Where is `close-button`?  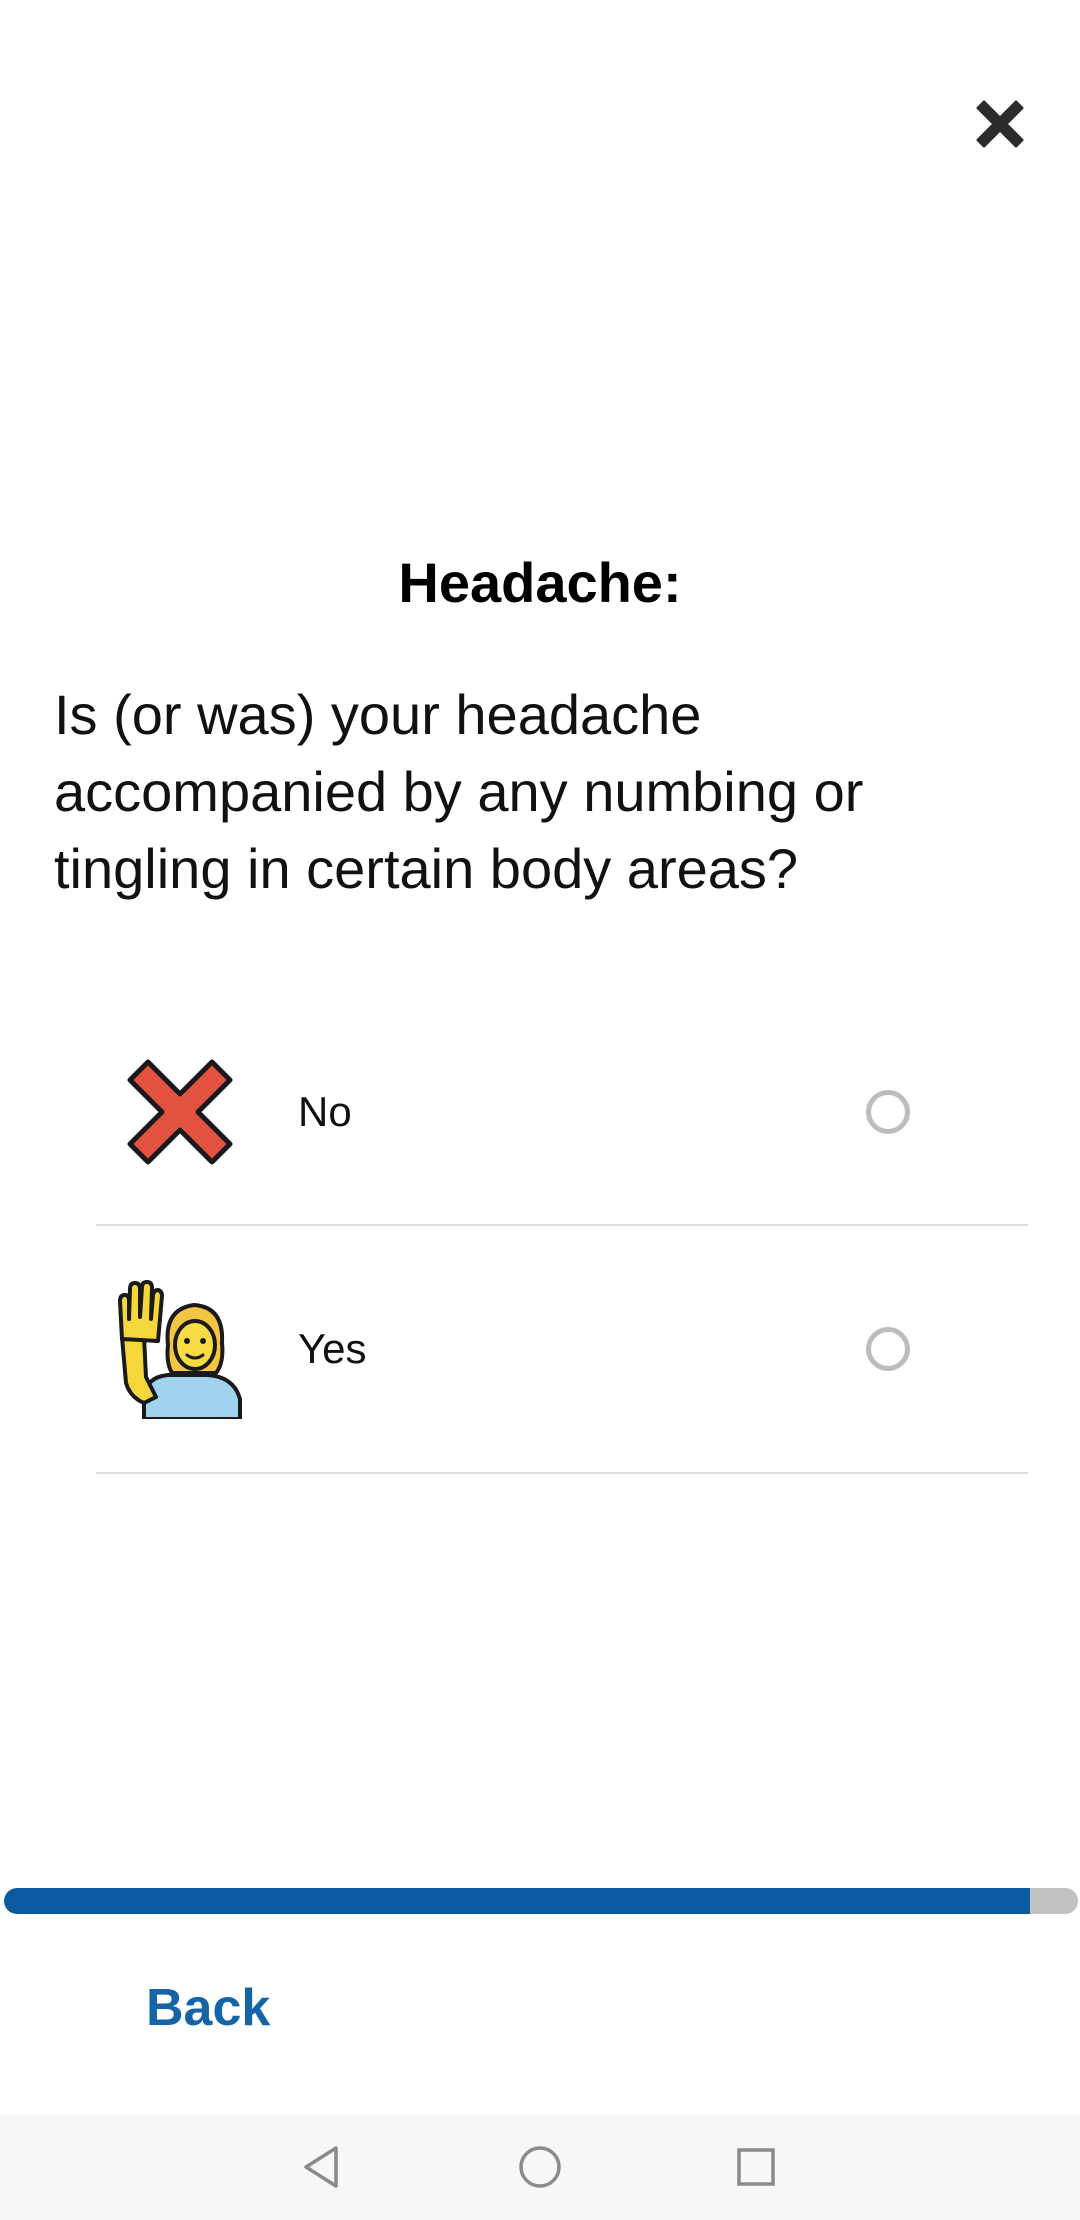 close-button is located at coordinates (1000, 124).